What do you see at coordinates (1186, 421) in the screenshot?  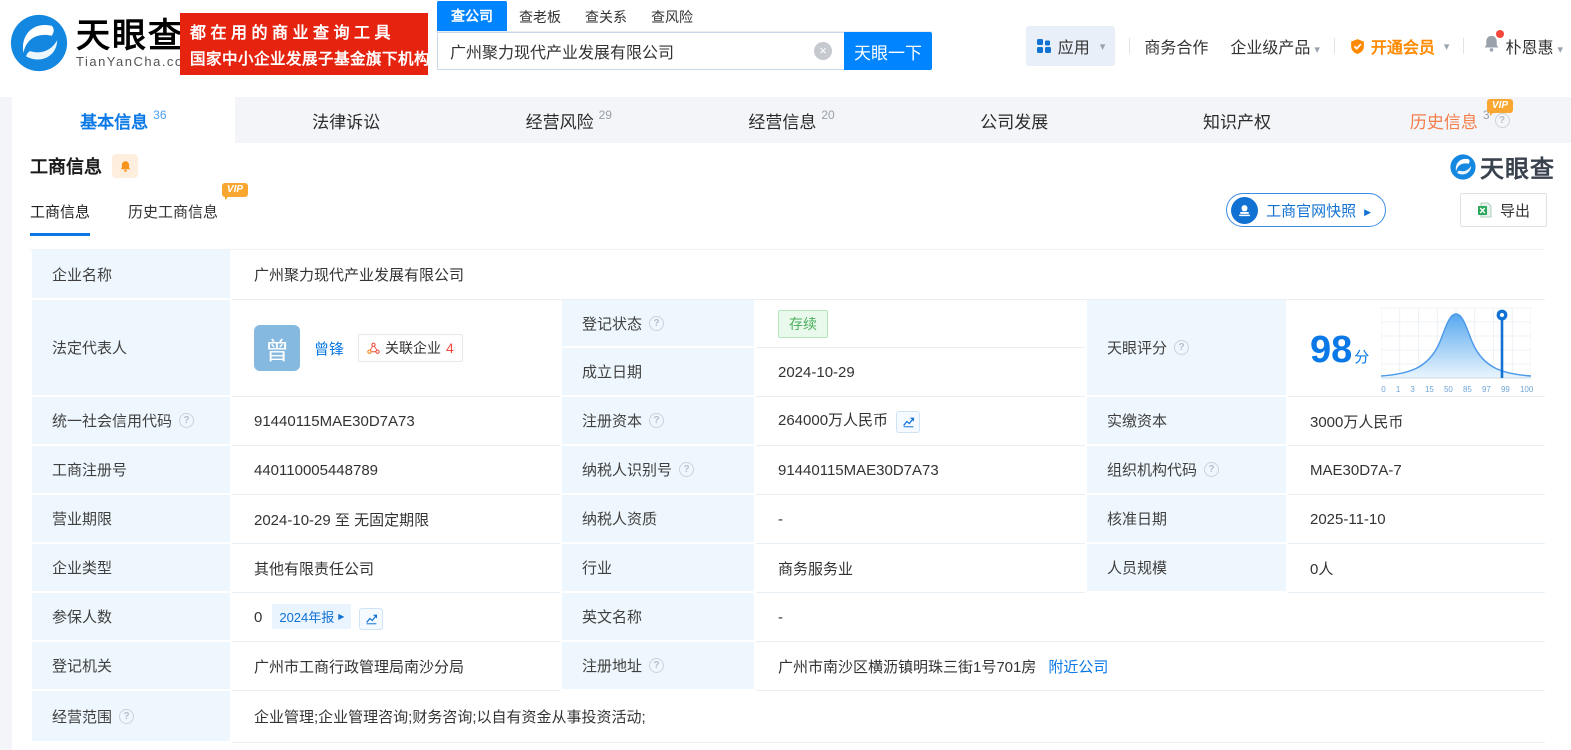 I see `field-label-paid-capital: 实缴资本` at bounding box center [1186, 421].